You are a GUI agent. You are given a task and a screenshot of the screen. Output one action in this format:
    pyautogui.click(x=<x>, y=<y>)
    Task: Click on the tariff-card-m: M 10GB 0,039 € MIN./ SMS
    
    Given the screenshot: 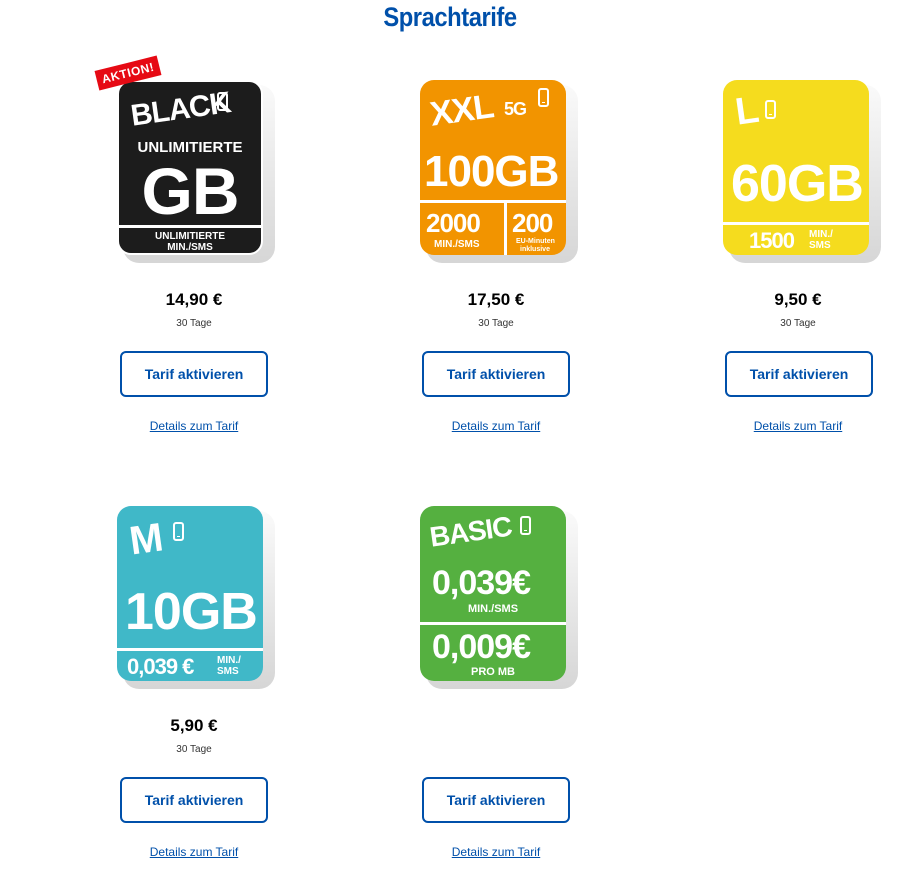 What is the action you would take?
    pyautogui.click(x=197, y=598)
    